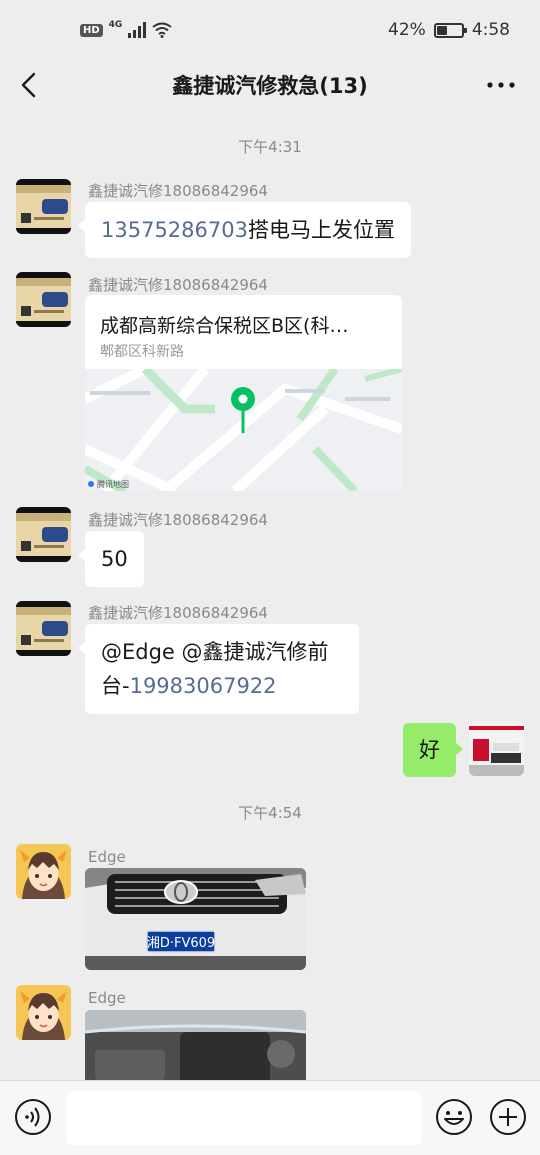  I want to click on network-type: 4G, so click(115, 25).